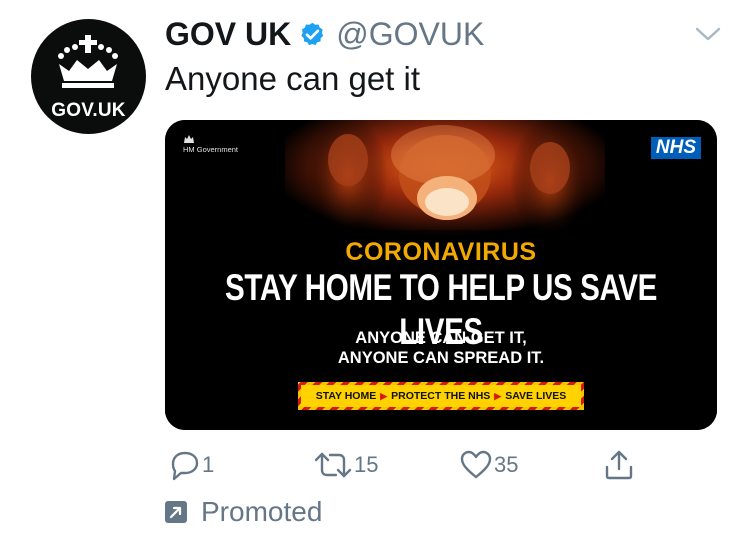 The height and width of the screenshot is (537, 750). I want to click on display-name: GOV UK, so click(228, 34).